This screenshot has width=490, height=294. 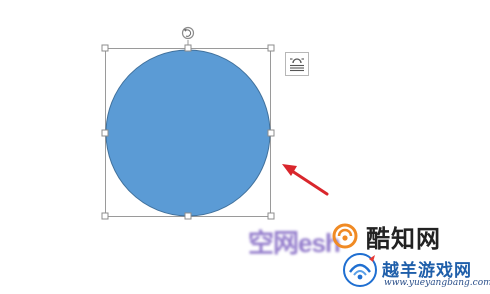 What do you see at coordinates (105, 216) in the screenshot?
I see `resize-handle-bottom-left` at bounding box center [105, 216].